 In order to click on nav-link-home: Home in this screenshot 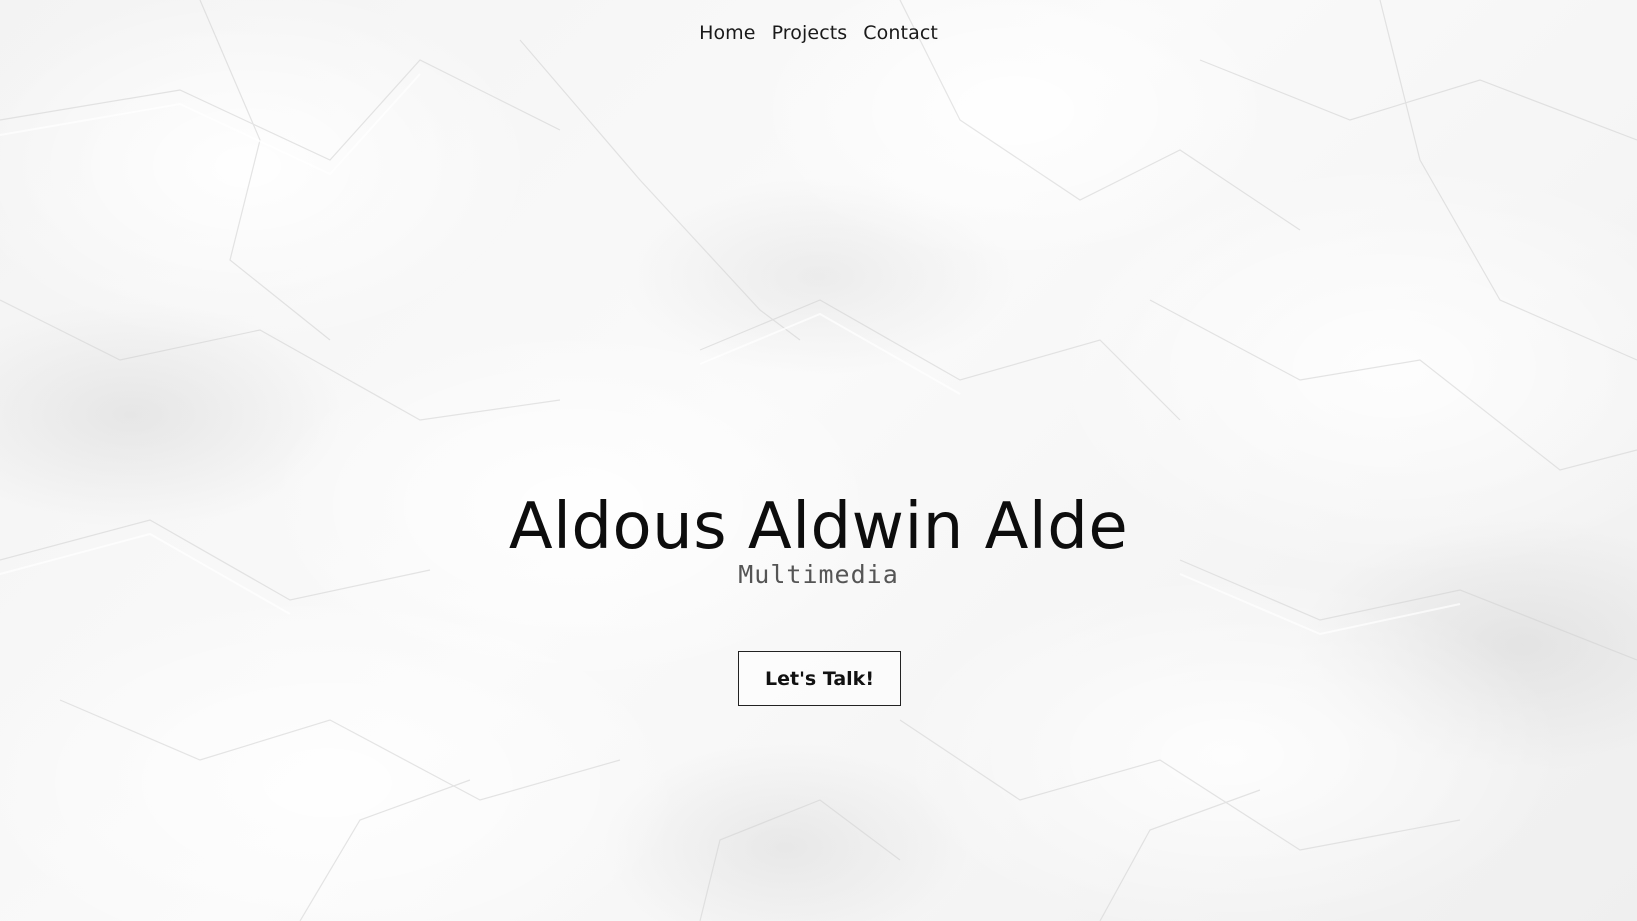, I will do `click(727, 33)`.